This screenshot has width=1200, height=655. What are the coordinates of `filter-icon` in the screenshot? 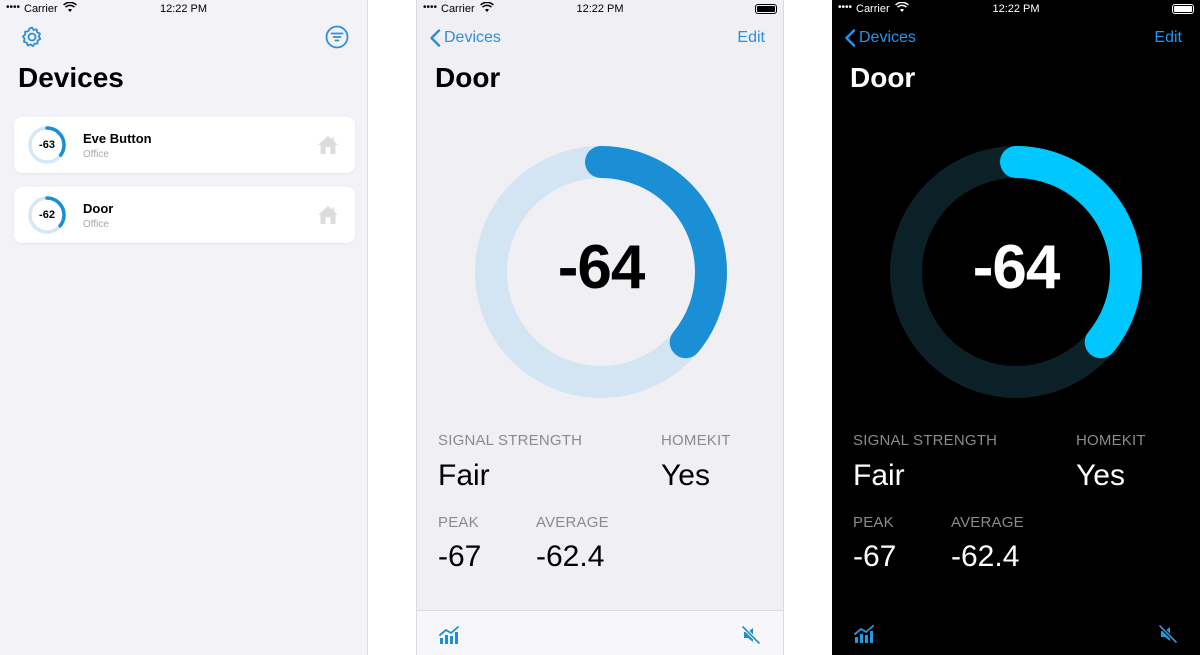 It's located at (337, 37).